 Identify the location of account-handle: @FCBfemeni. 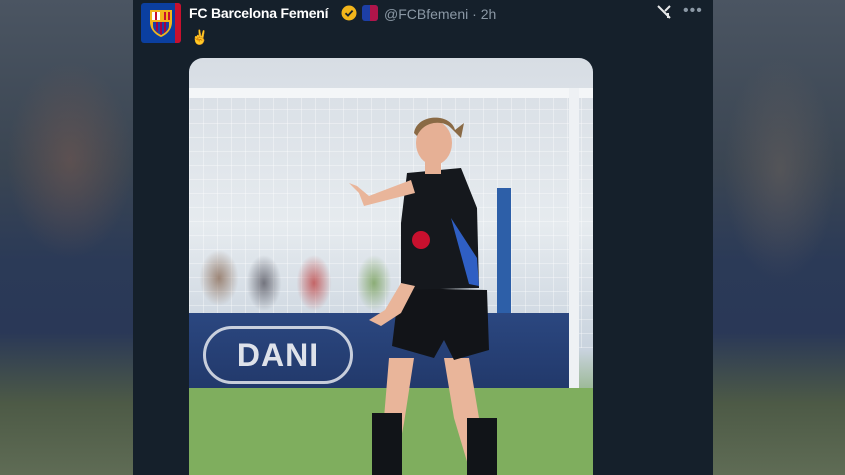
(426, 14).